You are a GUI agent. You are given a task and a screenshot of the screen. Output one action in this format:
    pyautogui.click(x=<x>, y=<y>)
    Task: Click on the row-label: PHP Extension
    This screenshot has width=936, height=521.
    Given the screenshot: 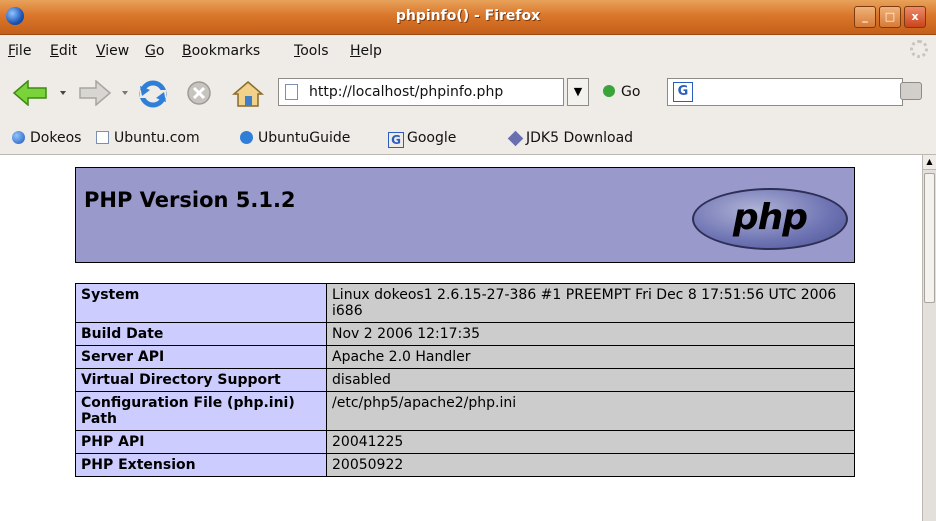 What is the action you would take?
    pyautogui.click(x=201, y=465)
    